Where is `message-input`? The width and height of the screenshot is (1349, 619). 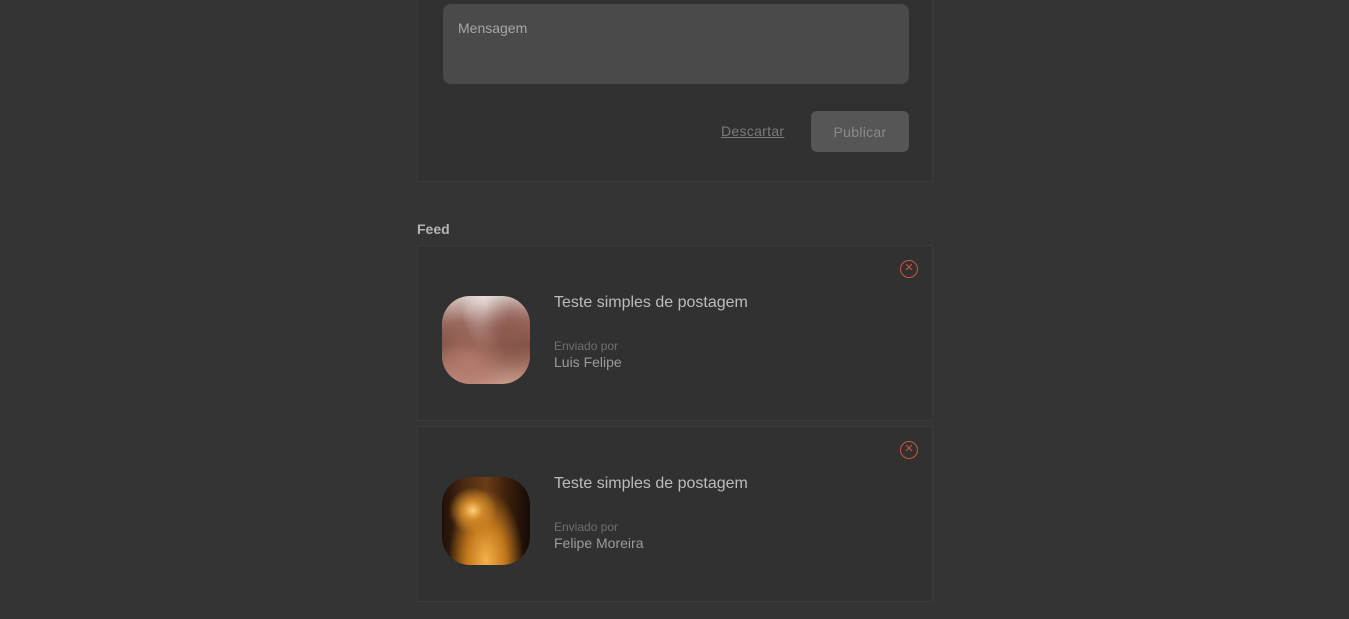 message-input is located at coordinates (676, 44).